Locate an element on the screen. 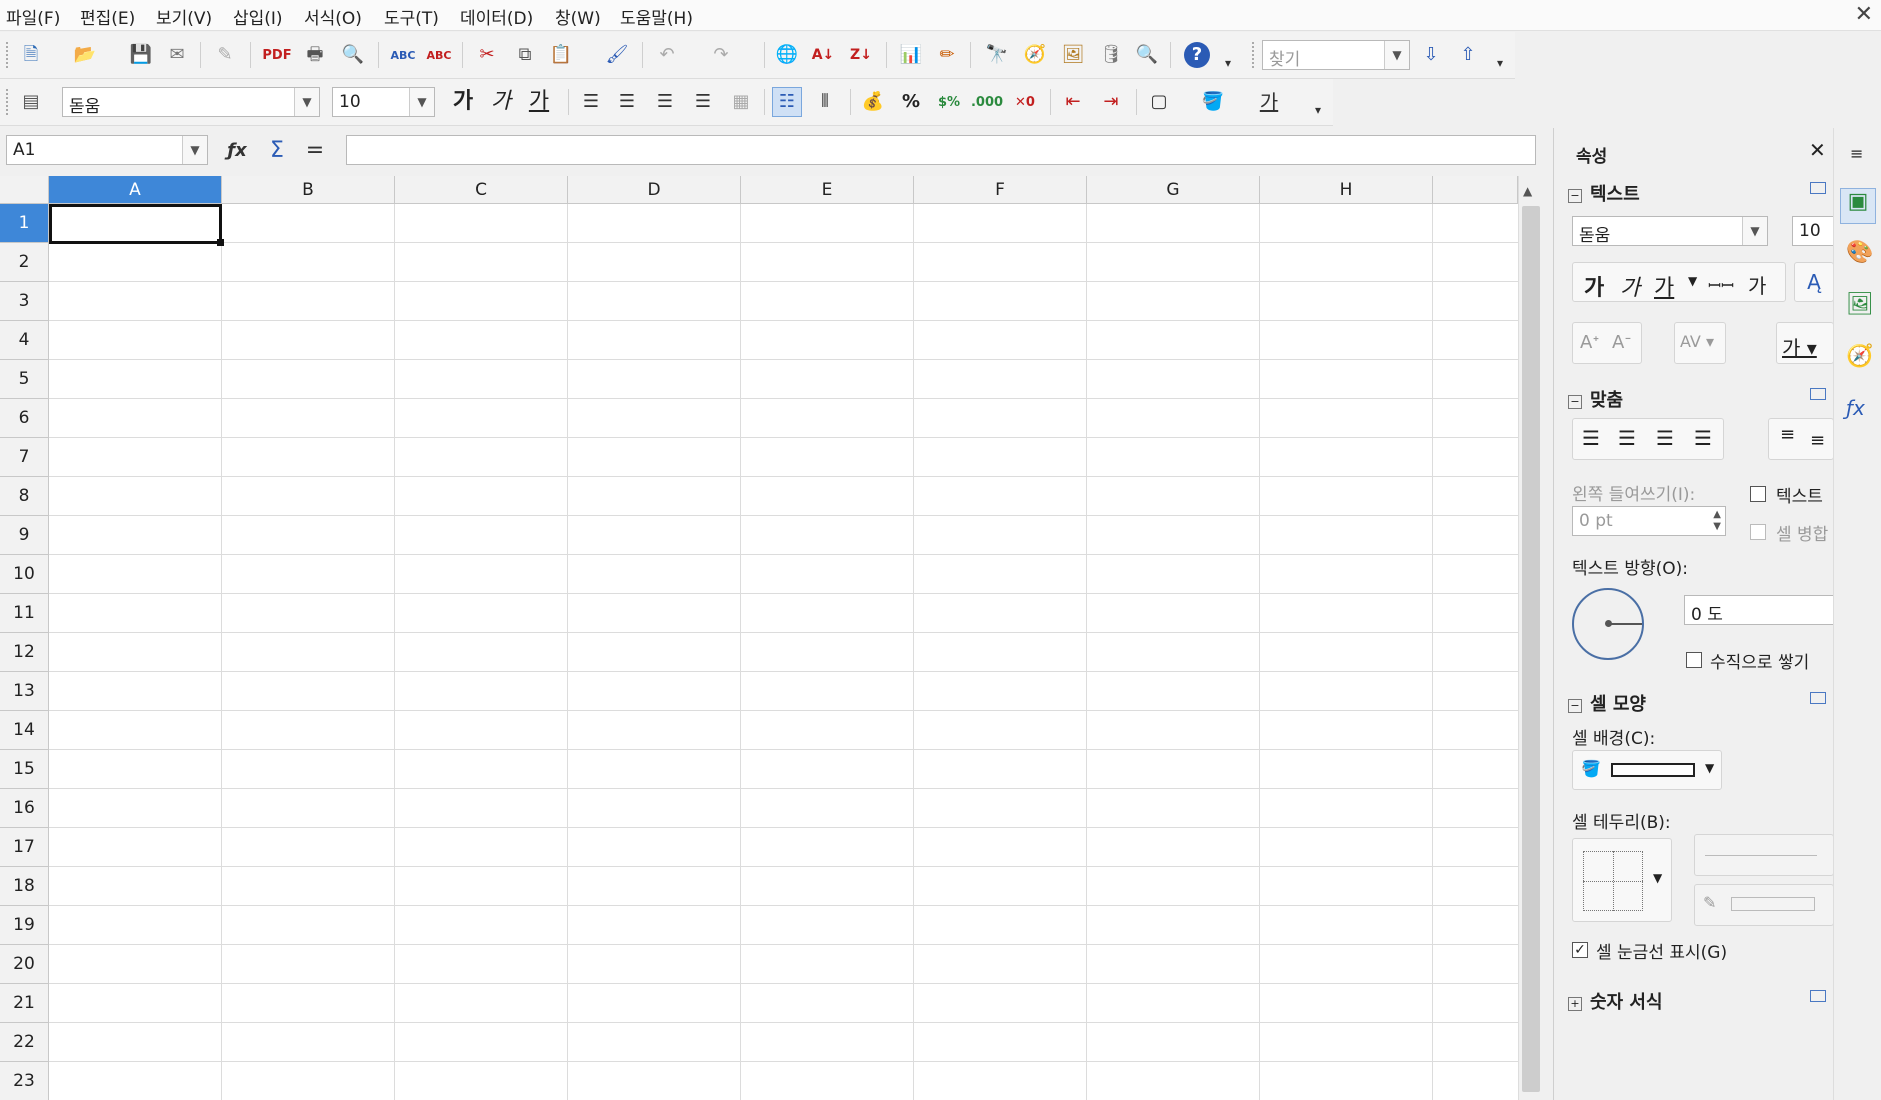  menu-format: 서식(O) is located at coordinates (333, 16).